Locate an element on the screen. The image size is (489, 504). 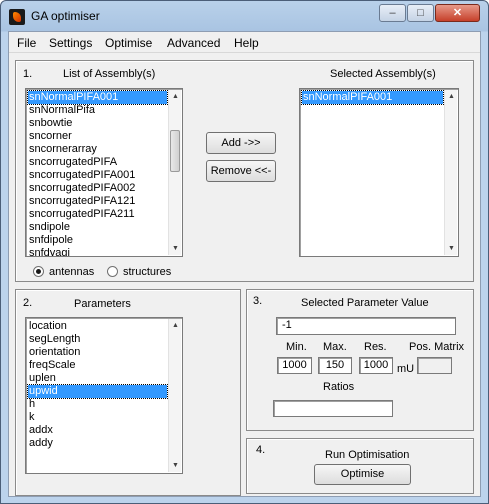
assembly-list-item: snNormalPIFA001 is located at coordinates (97, 97).